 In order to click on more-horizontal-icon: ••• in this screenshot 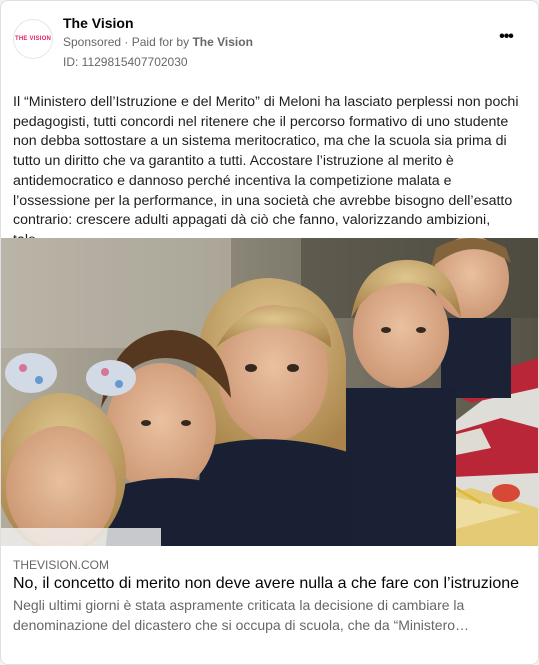, I will do `click(506, 36)`.